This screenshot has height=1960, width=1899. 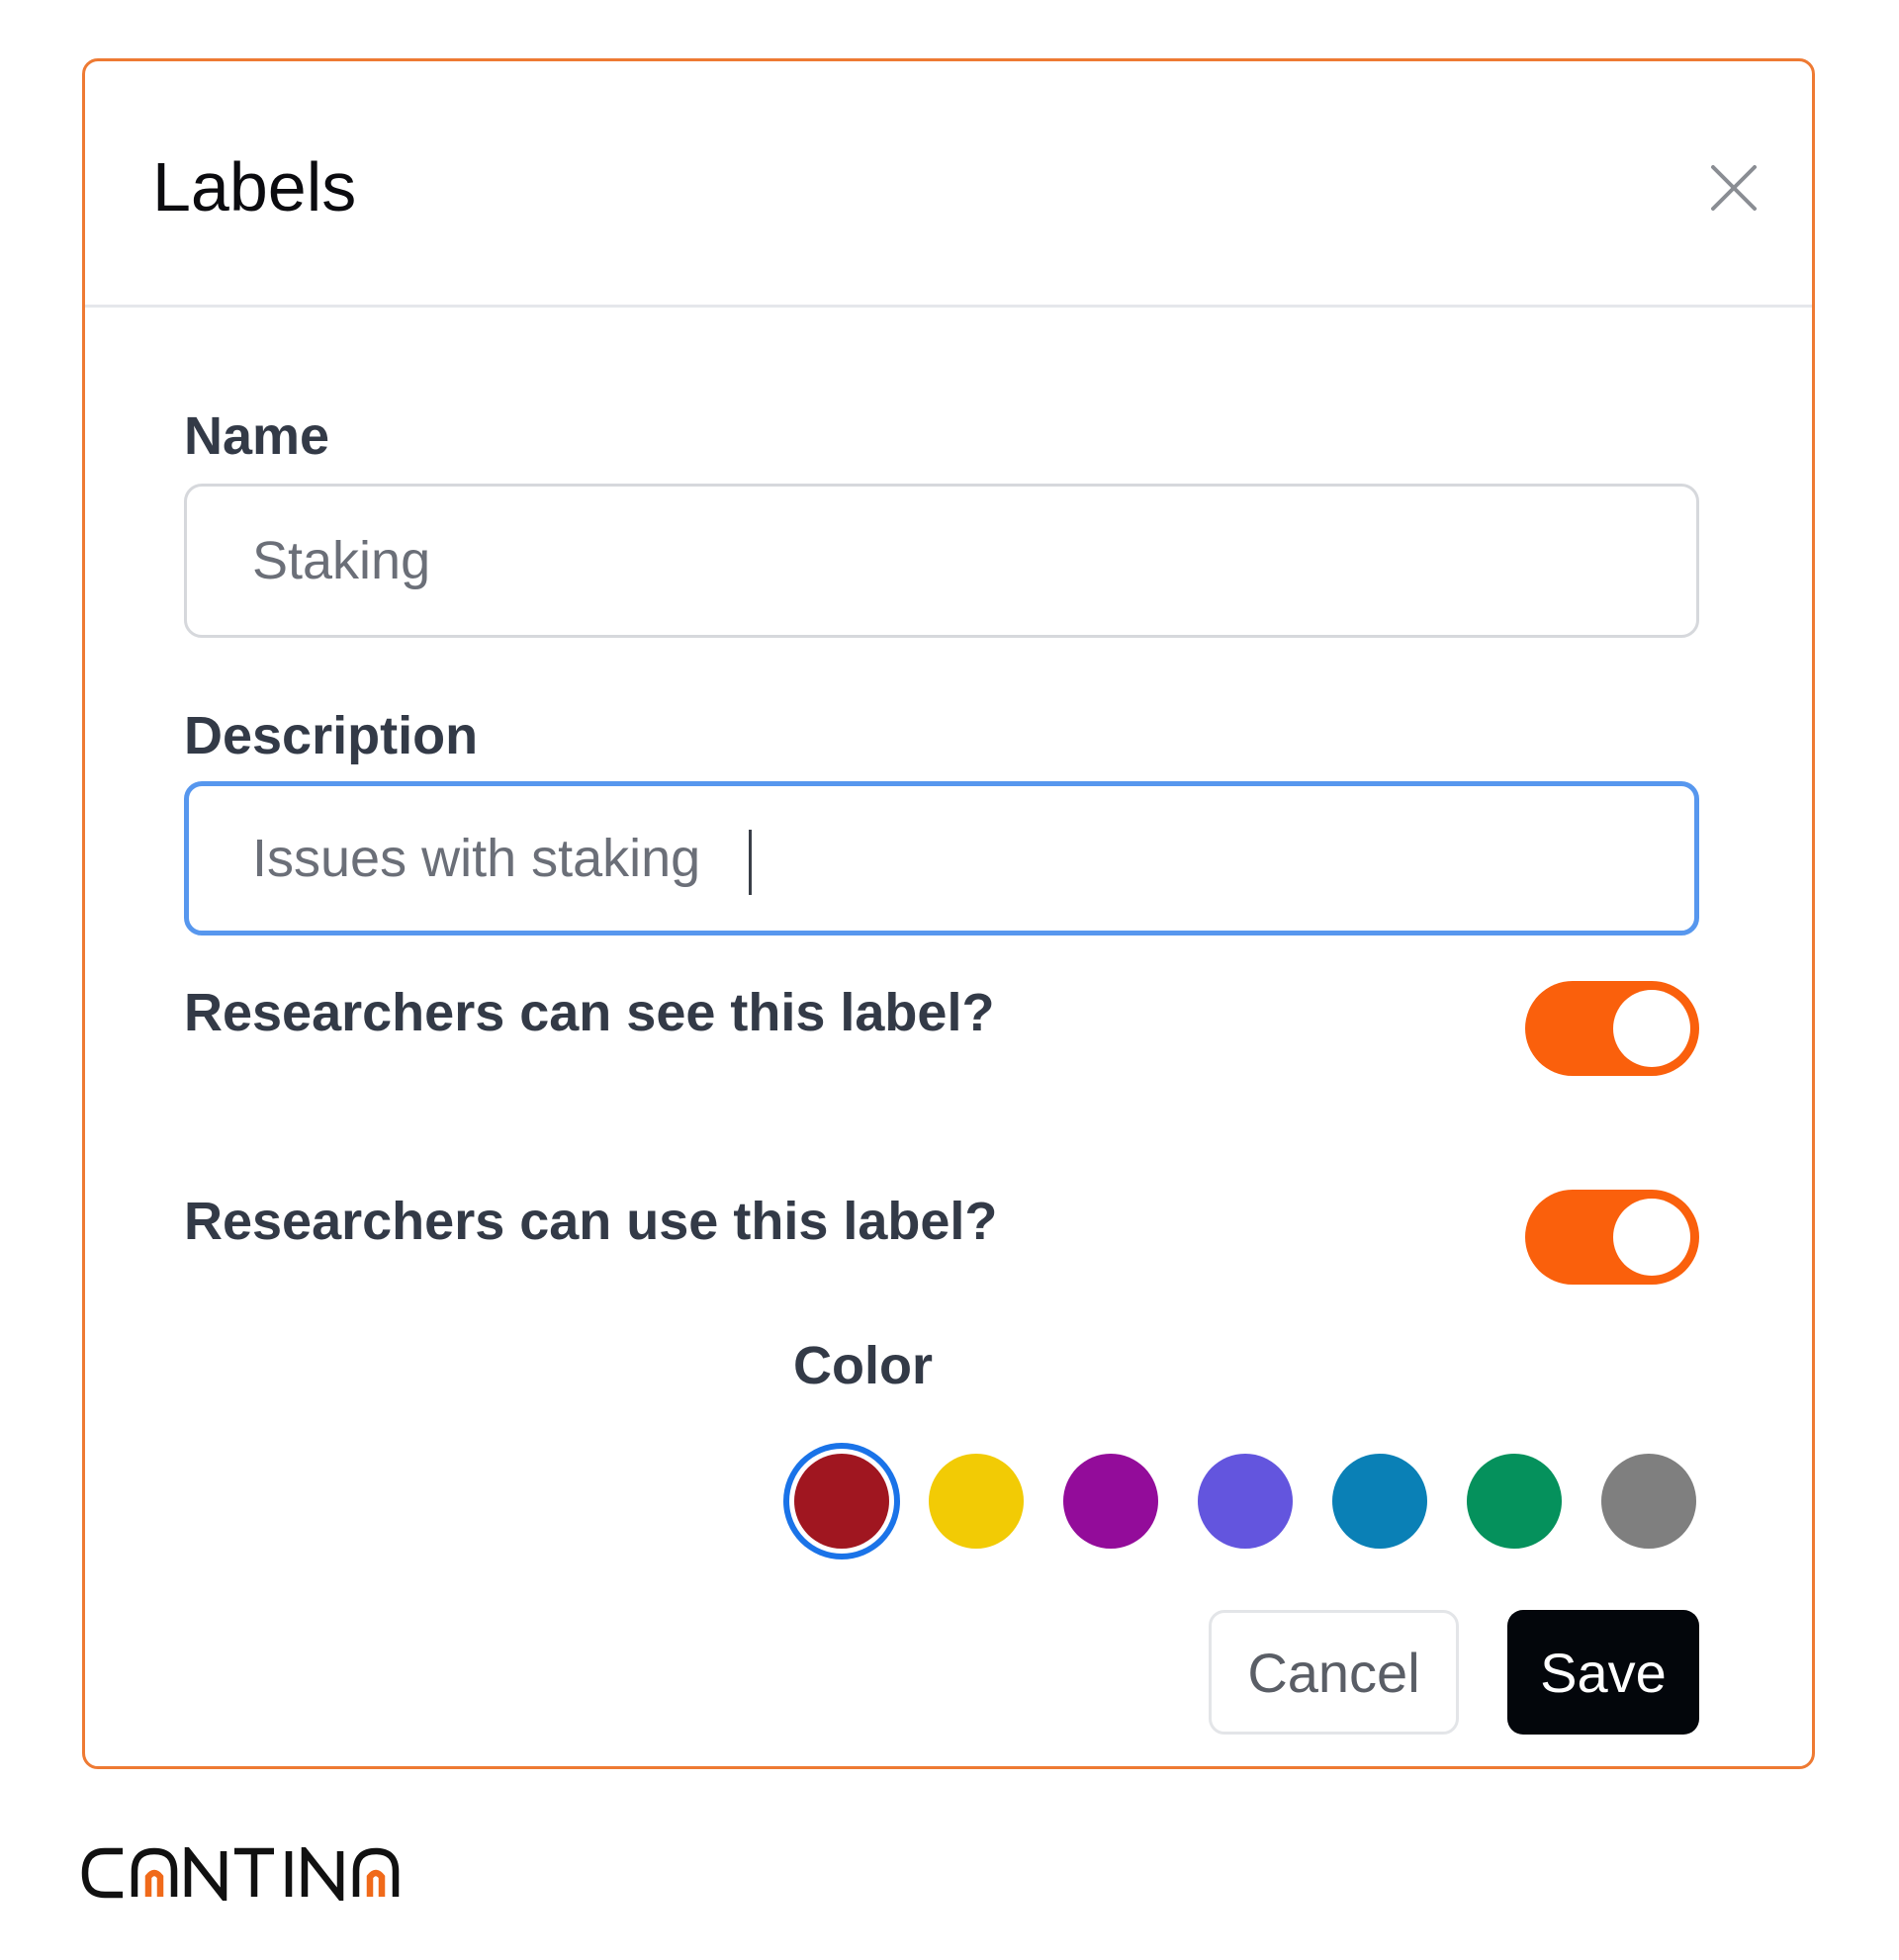 I want to click on description-input, so click(x=941, y=858).